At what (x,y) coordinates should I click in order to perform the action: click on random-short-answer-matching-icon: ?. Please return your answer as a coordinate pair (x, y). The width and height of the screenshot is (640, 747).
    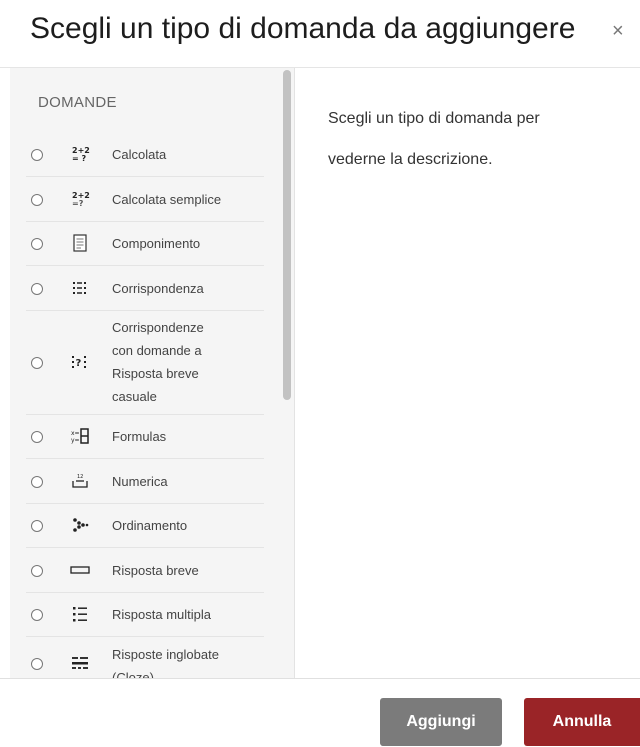
    Looking at the image, I should click on (80, 362).